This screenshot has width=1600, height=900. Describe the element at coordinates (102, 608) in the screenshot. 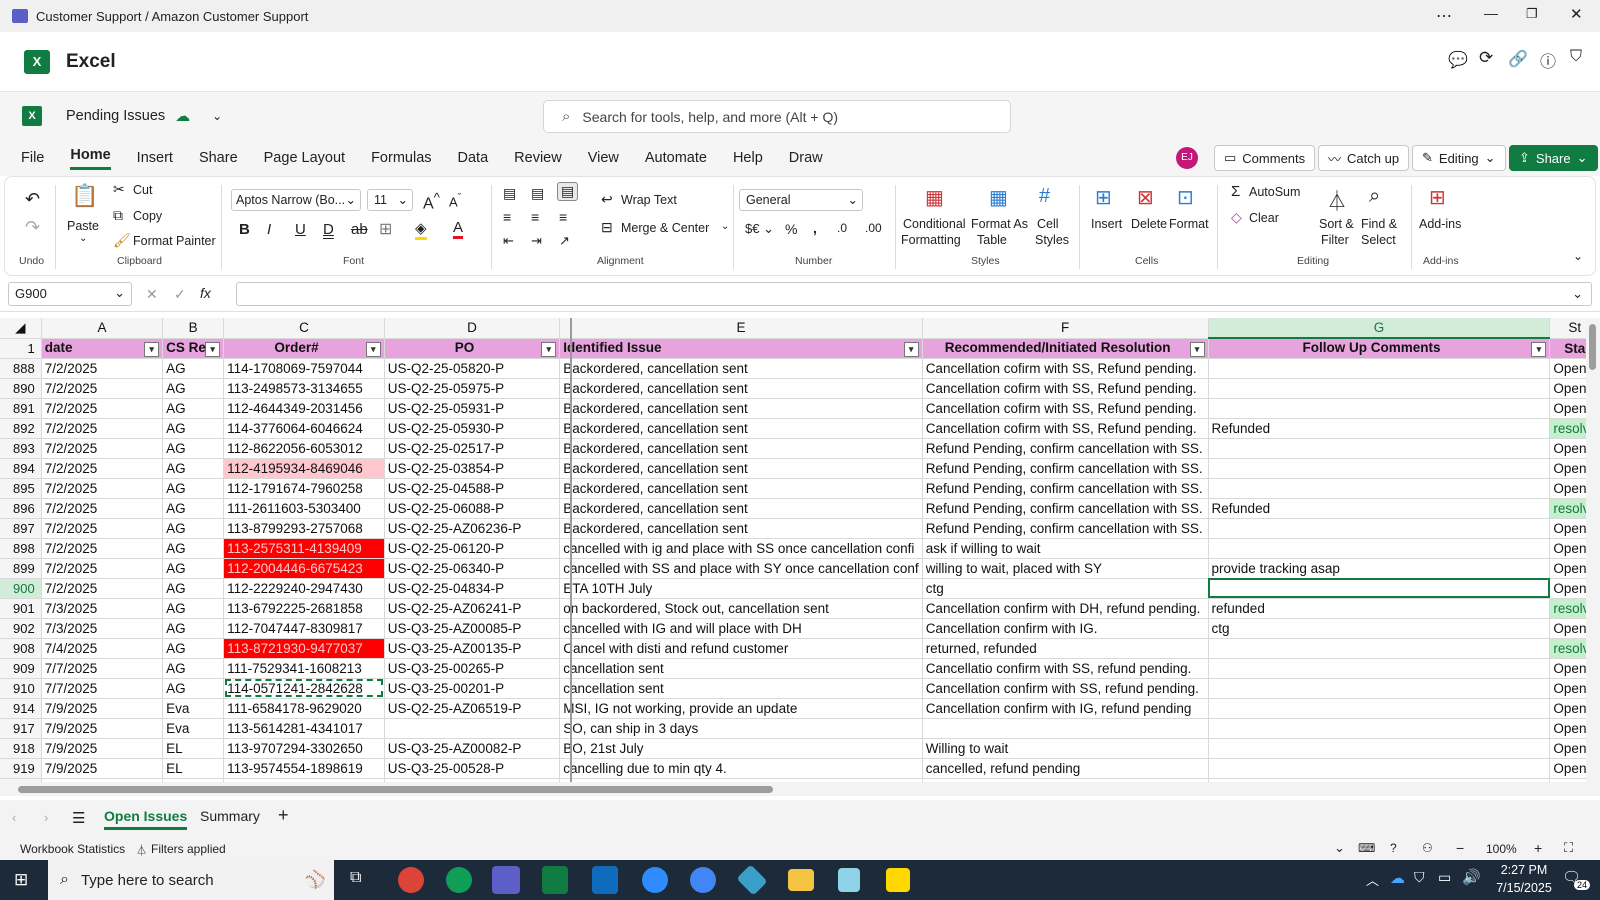

I see `cell-date: 7/3/2025` at that location.